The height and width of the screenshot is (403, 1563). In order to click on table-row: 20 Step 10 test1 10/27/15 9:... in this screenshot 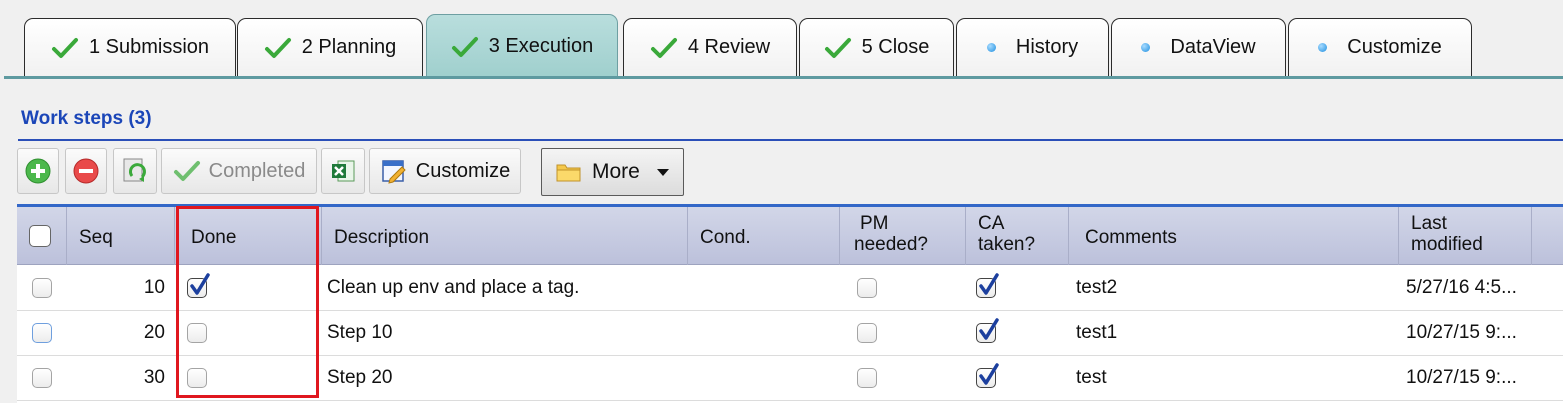, I will do `click(790, 333)`.